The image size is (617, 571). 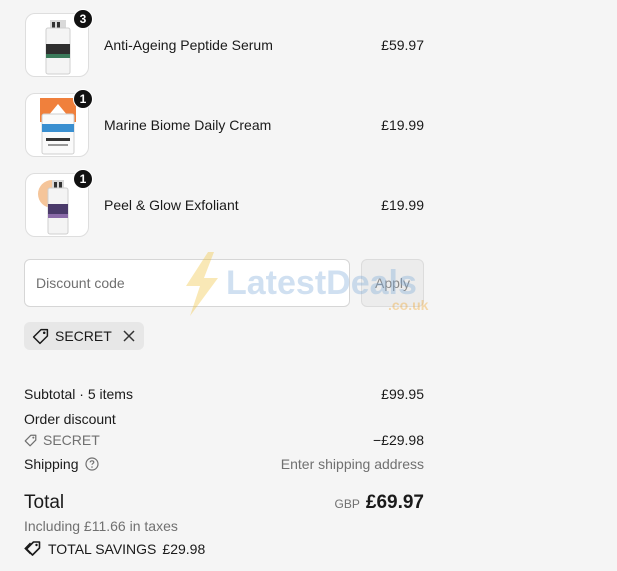 What do you see at coordinates (78, 394) in the screenshot?
I see `subtotal-label: Subtotal · 5 items` at bounding box center [78, 394].